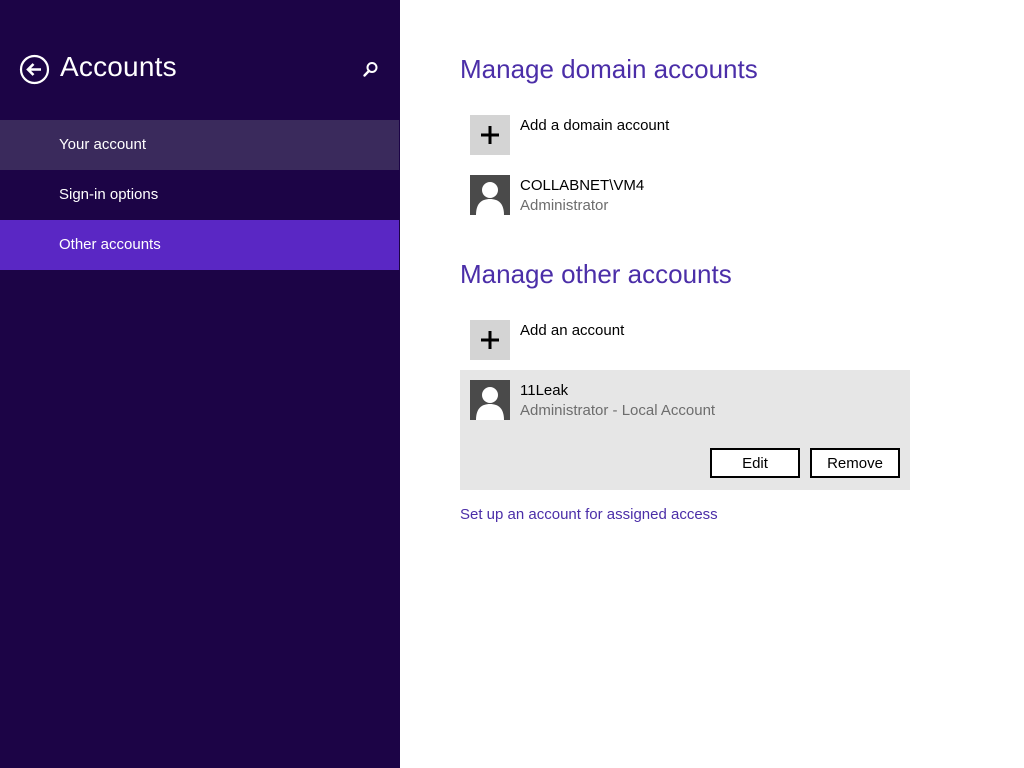 The height and width of the screenshot is (768, 1024). Describe the element at coordinates (109, 194) in the screenshot. I see `nav-item-label: Sign-in options` at that location.